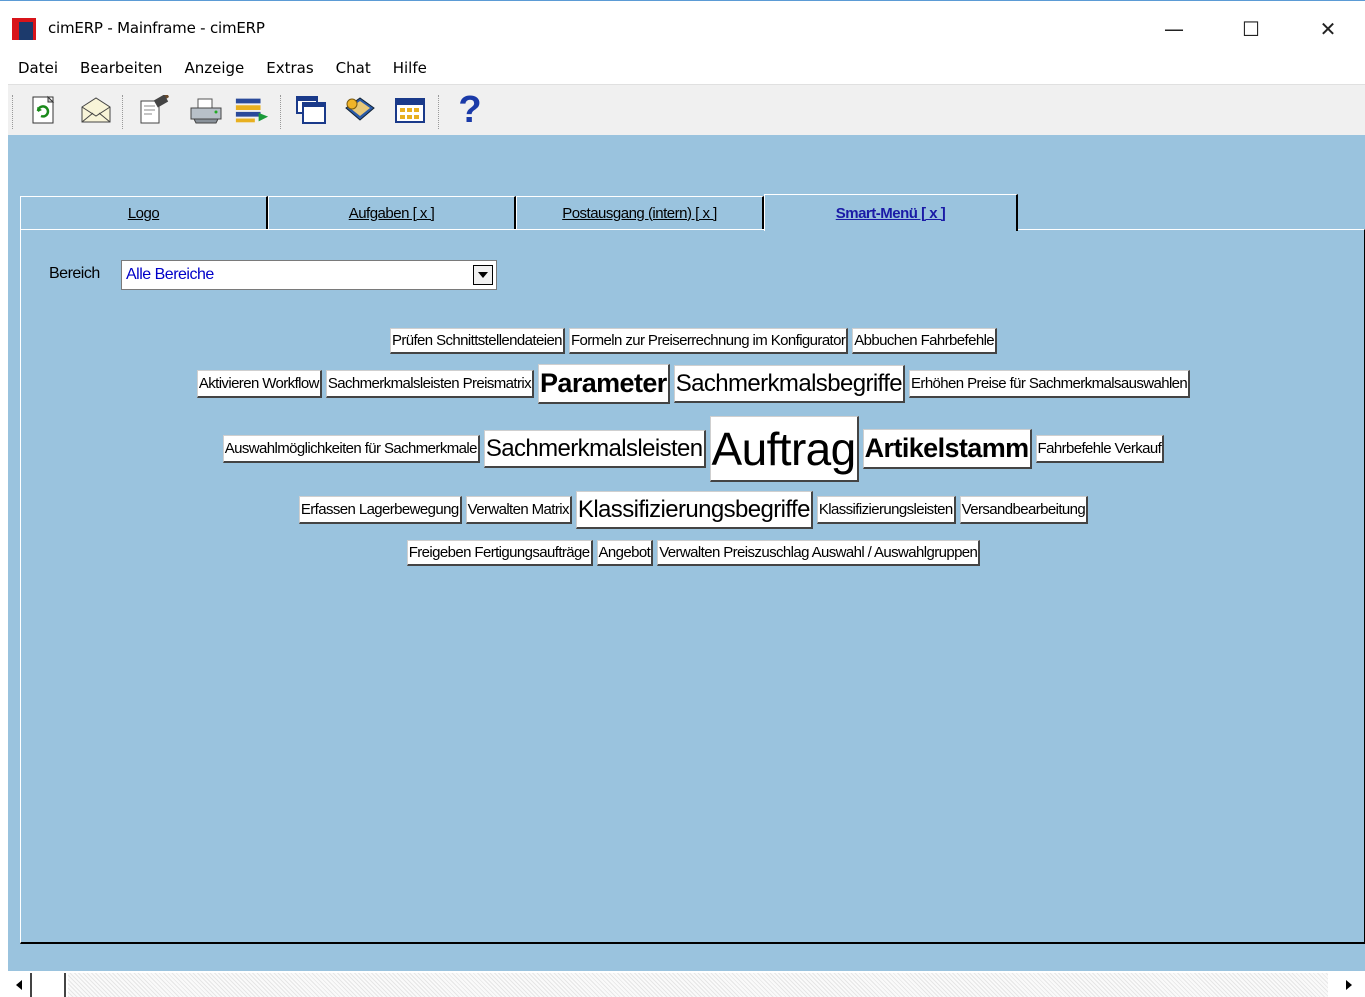 This screenshot has width=1365, height=997. Describe the element at coordinates (252, 110) in the screenshot. I see `list-export-icon` at that location.